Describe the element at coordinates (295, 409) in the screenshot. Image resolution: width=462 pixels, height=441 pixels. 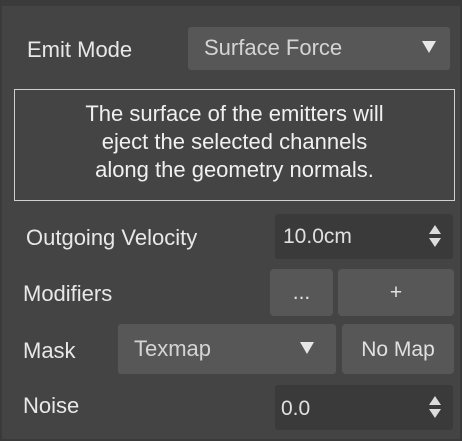
I see `noise-value: 0.0` at that location.